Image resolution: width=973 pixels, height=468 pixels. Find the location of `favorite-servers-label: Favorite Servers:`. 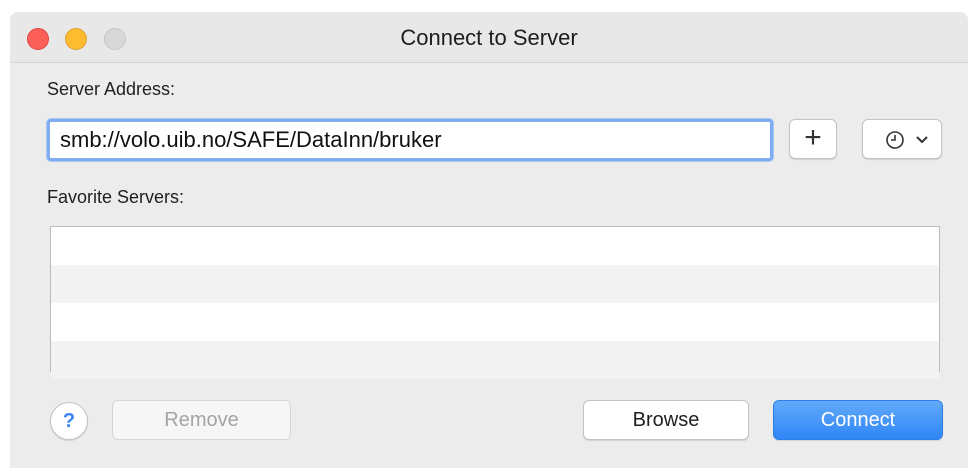

favorite-servers-label: Favorite Servers: is located at coordinates (116, 197).